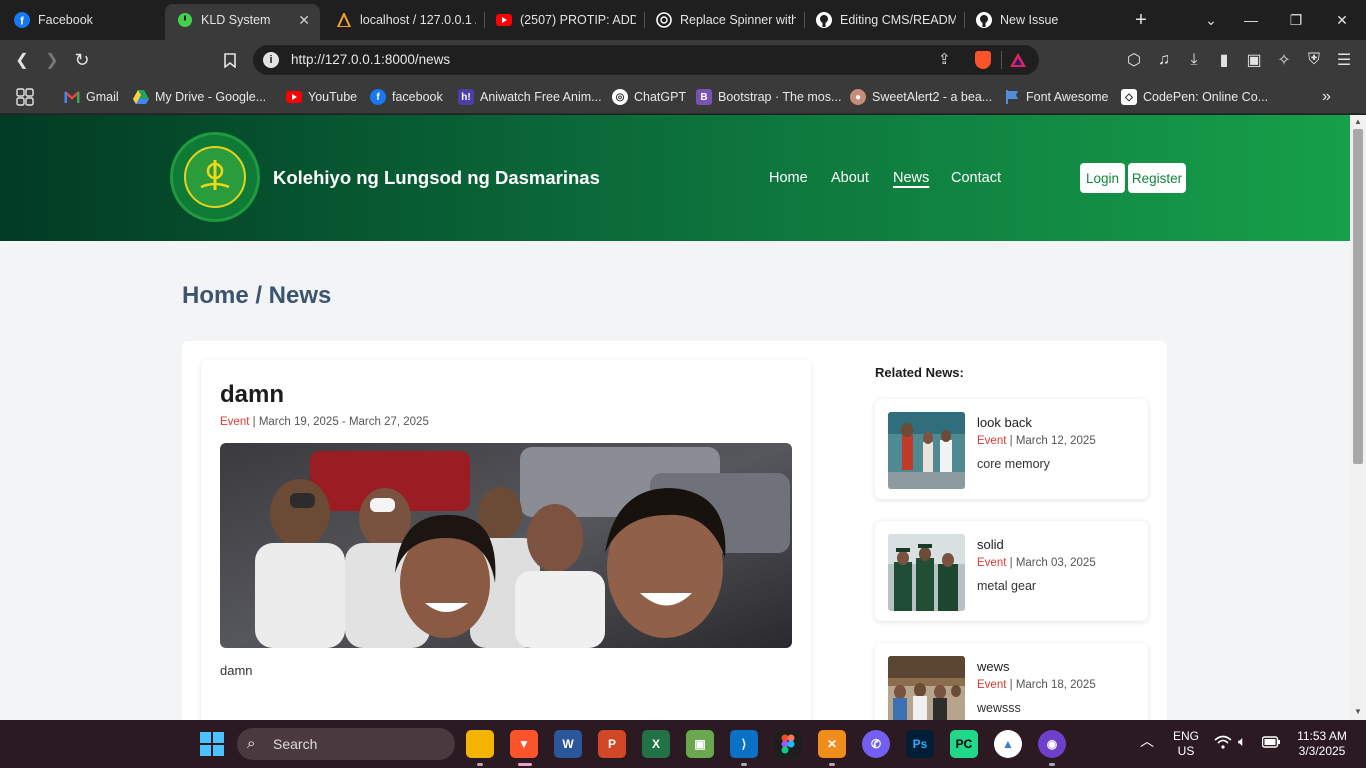  I want to click on school-logo, so click(215, 177).